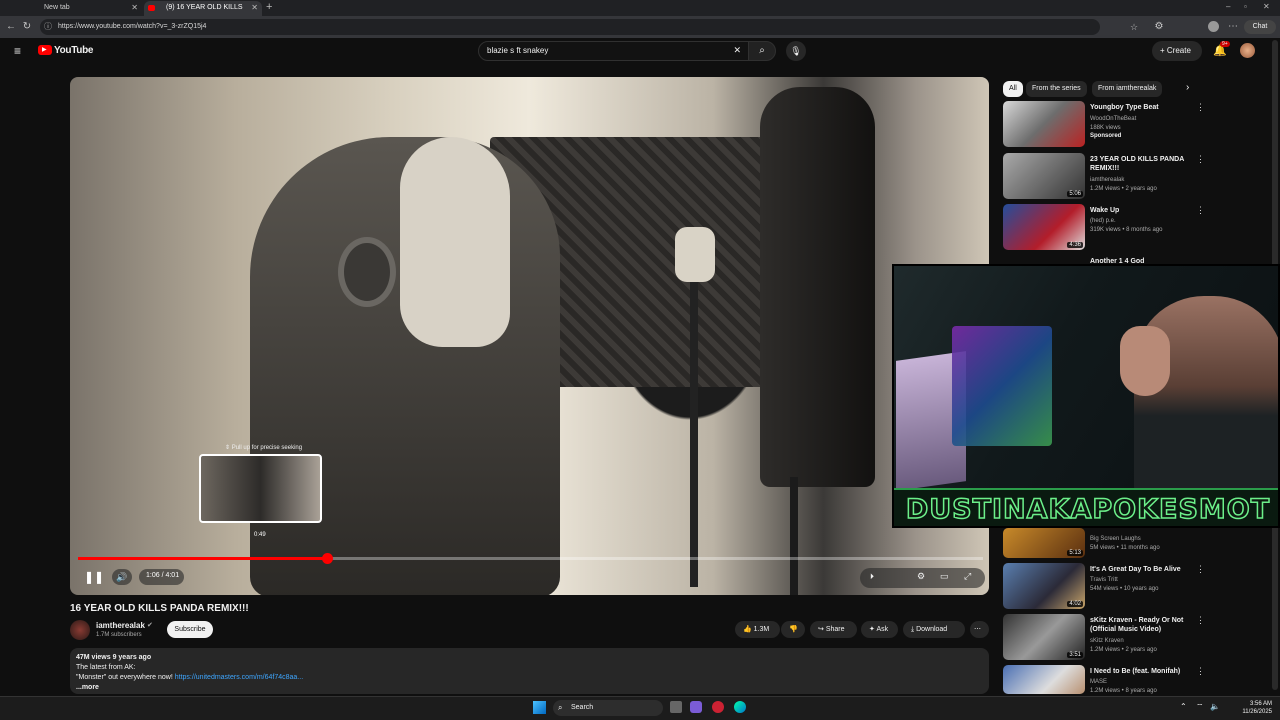 This screenshot has height=720, width=1280. I want to click on task-view-icon, so click(676, 707).